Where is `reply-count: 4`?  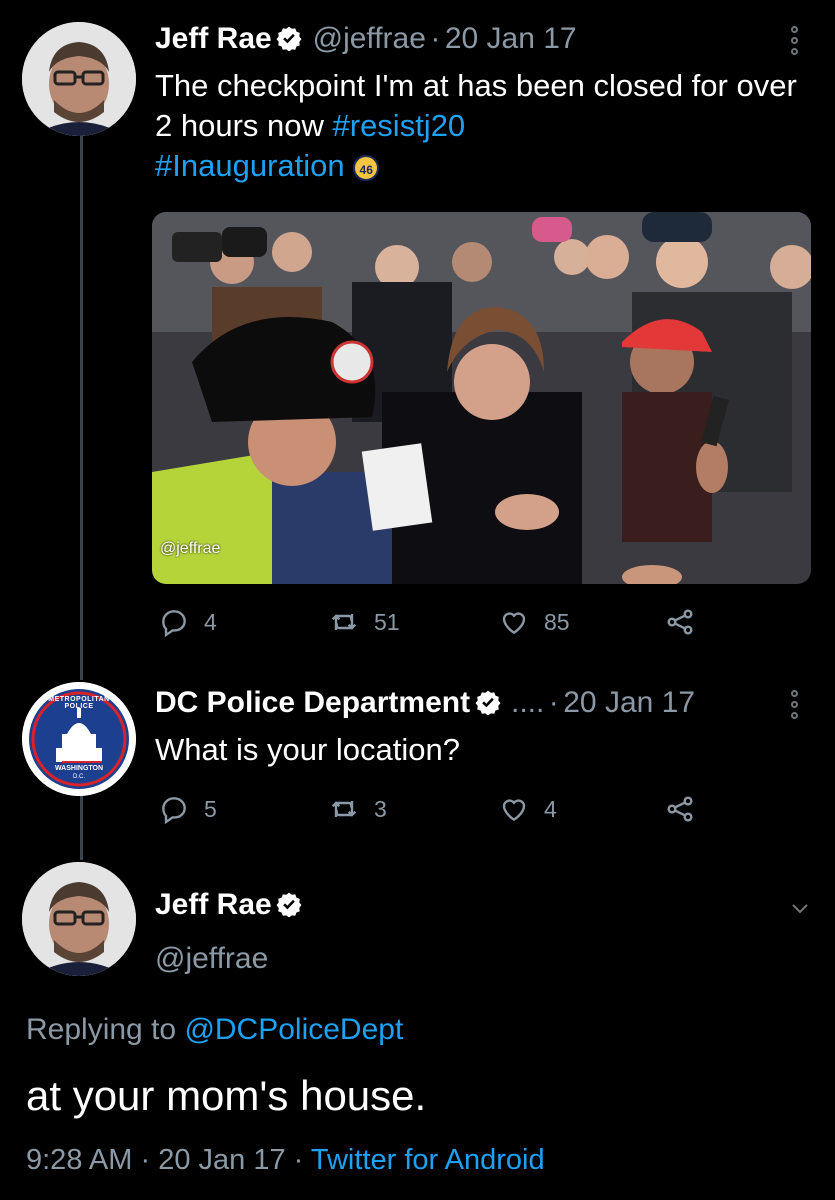 reply-count: 4 is located at coordinates (210, 621).